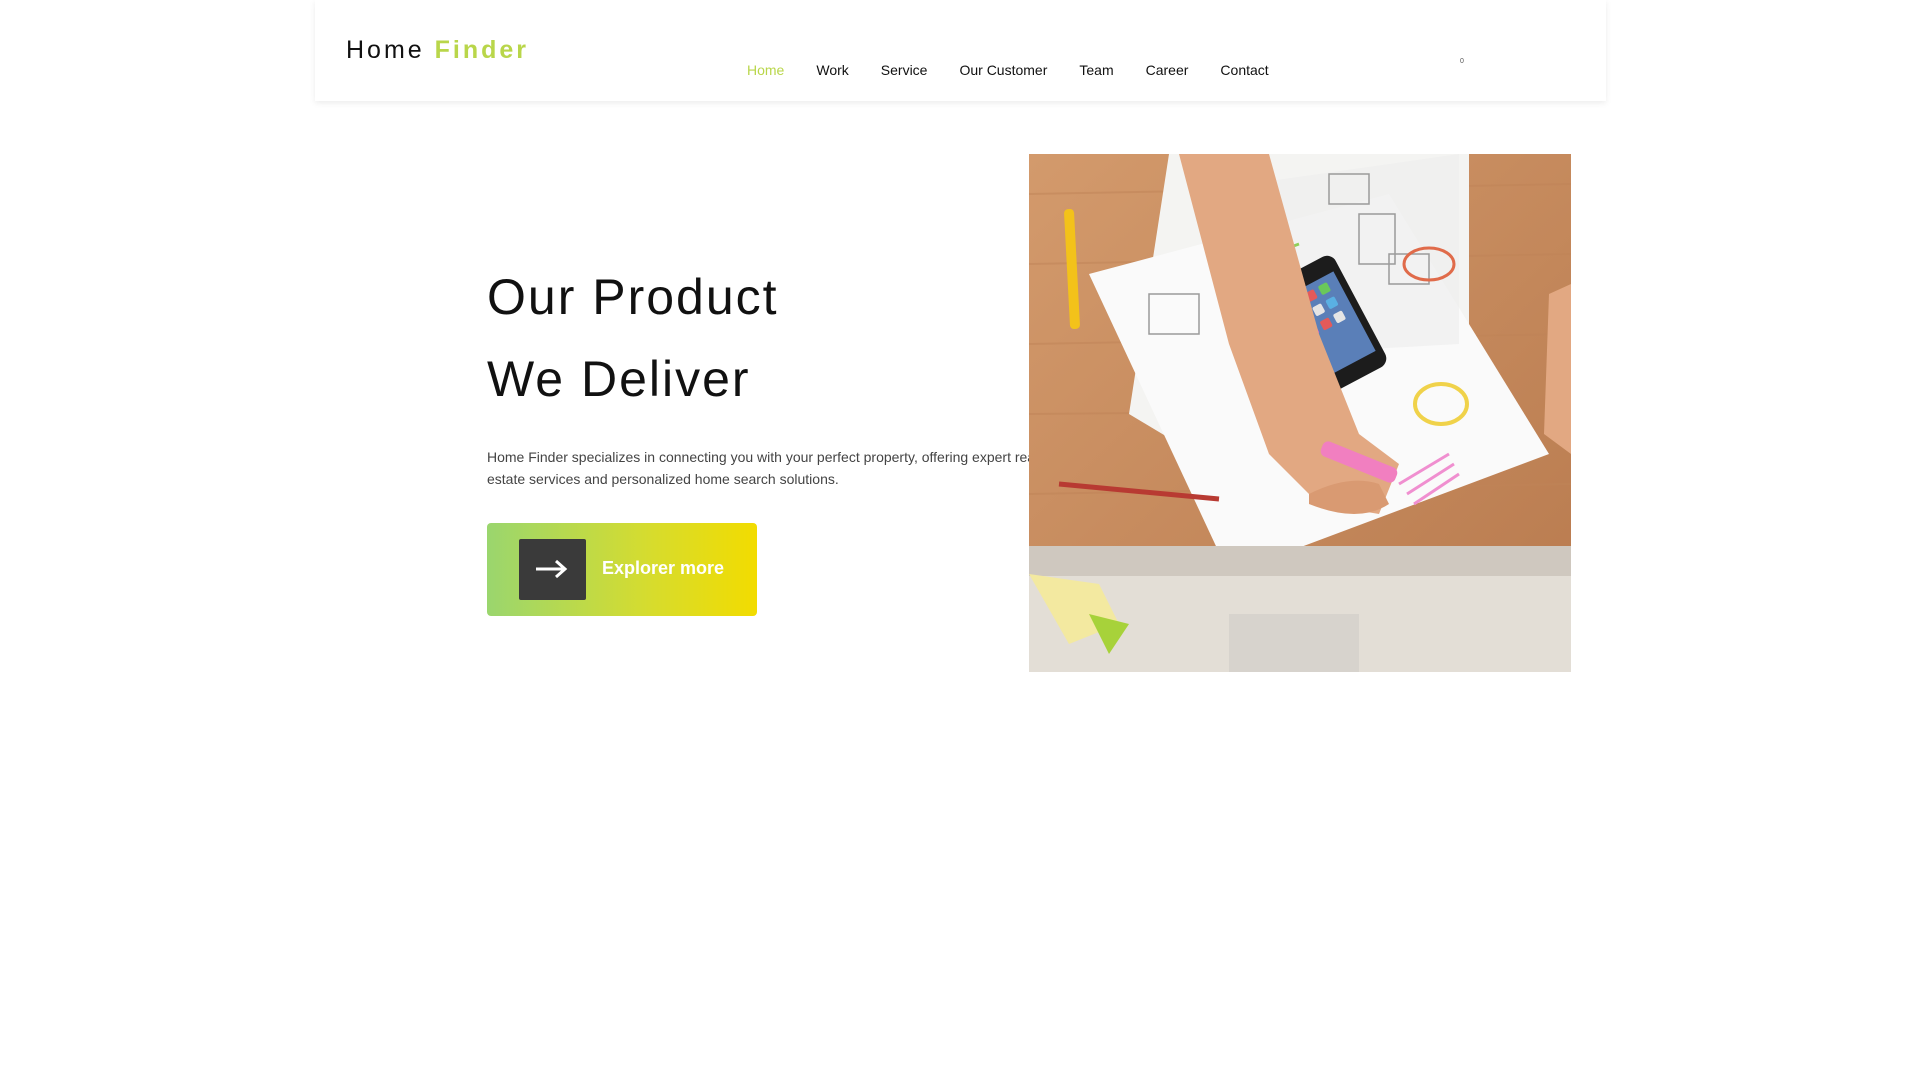 The width and height of the screenshot is (1920, 1080). I want to click on nav-work: Work, so click(832, 70).